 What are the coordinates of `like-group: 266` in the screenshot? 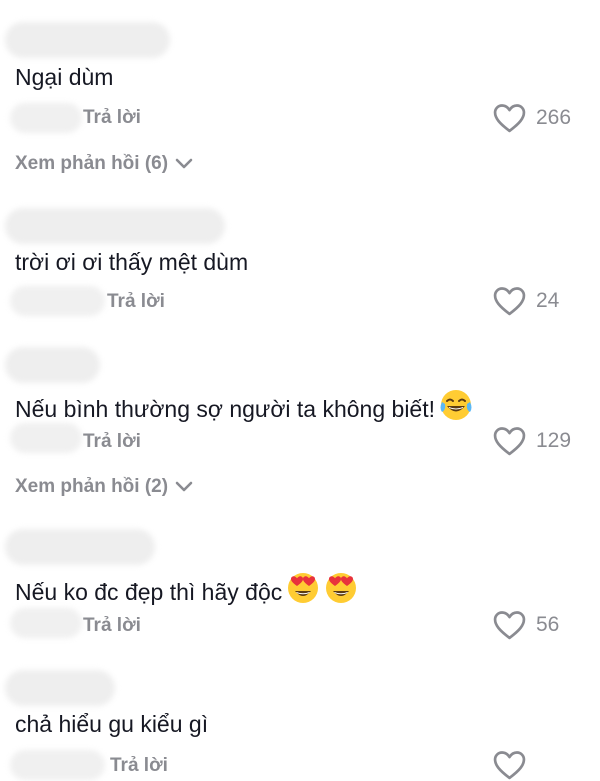 It's located at (532, 118).